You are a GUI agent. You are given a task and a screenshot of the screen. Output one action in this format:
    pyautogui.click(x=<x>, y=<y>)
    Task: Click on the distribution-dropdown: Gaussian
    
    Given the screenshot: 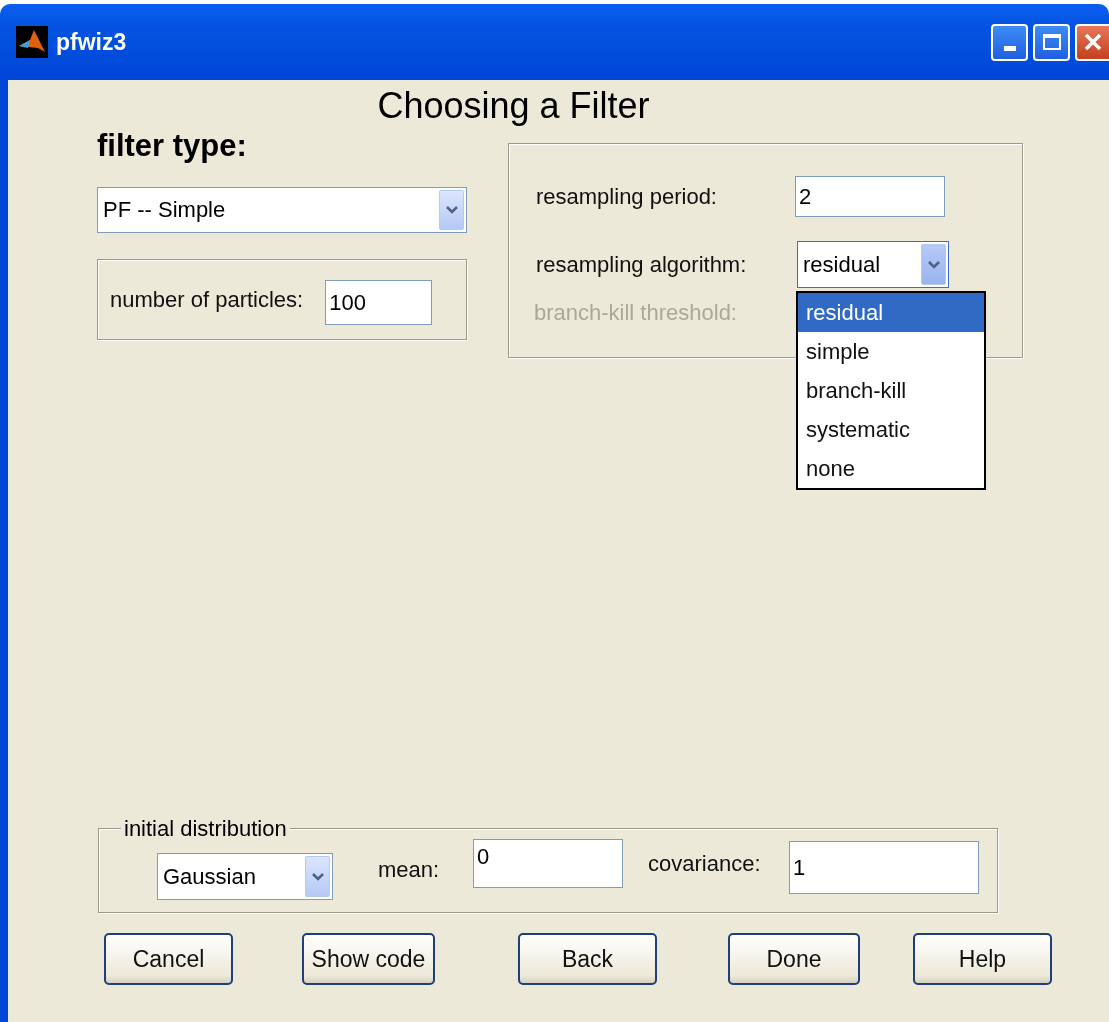 What is the action you would take?
    pyautogui.click(x=245, y=876)
    